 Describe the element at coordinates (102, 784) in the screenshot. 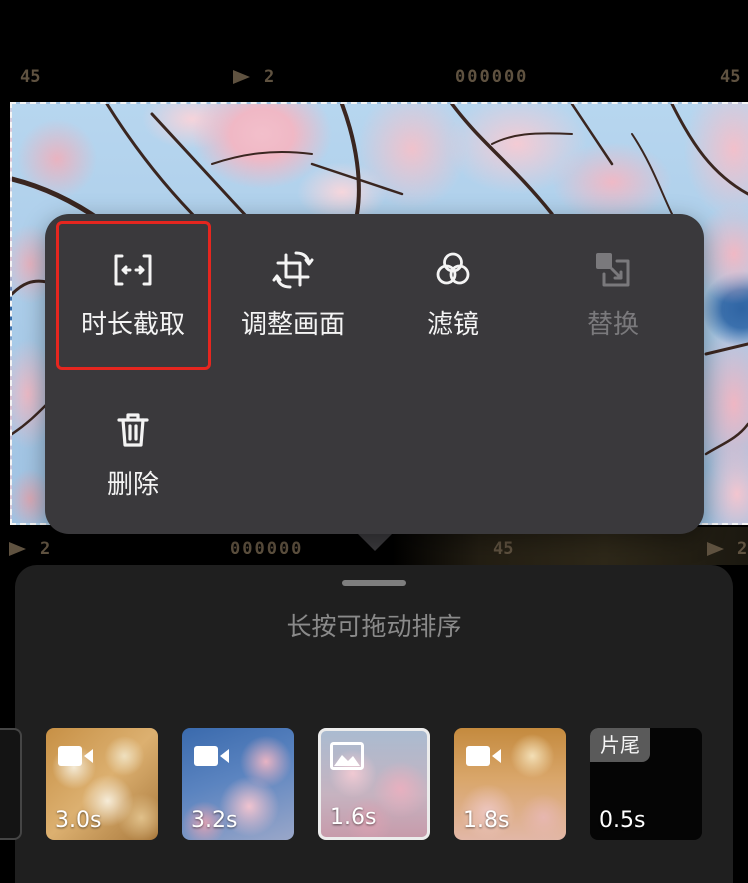

I see `clip-thumbnail: 3.0s` at that location.